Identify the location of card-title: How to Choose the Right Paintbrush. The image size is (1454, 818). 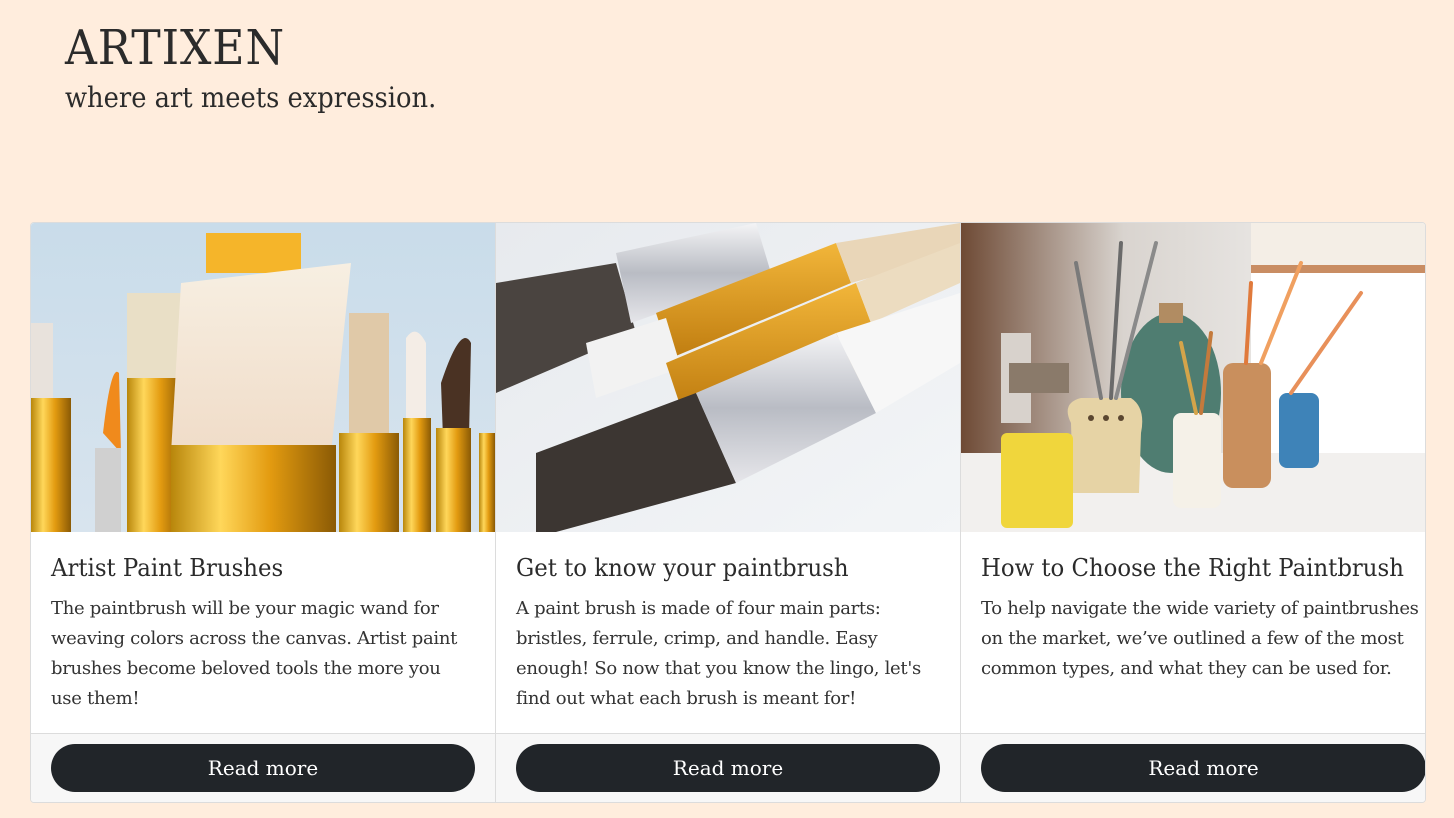
(1192, 568).